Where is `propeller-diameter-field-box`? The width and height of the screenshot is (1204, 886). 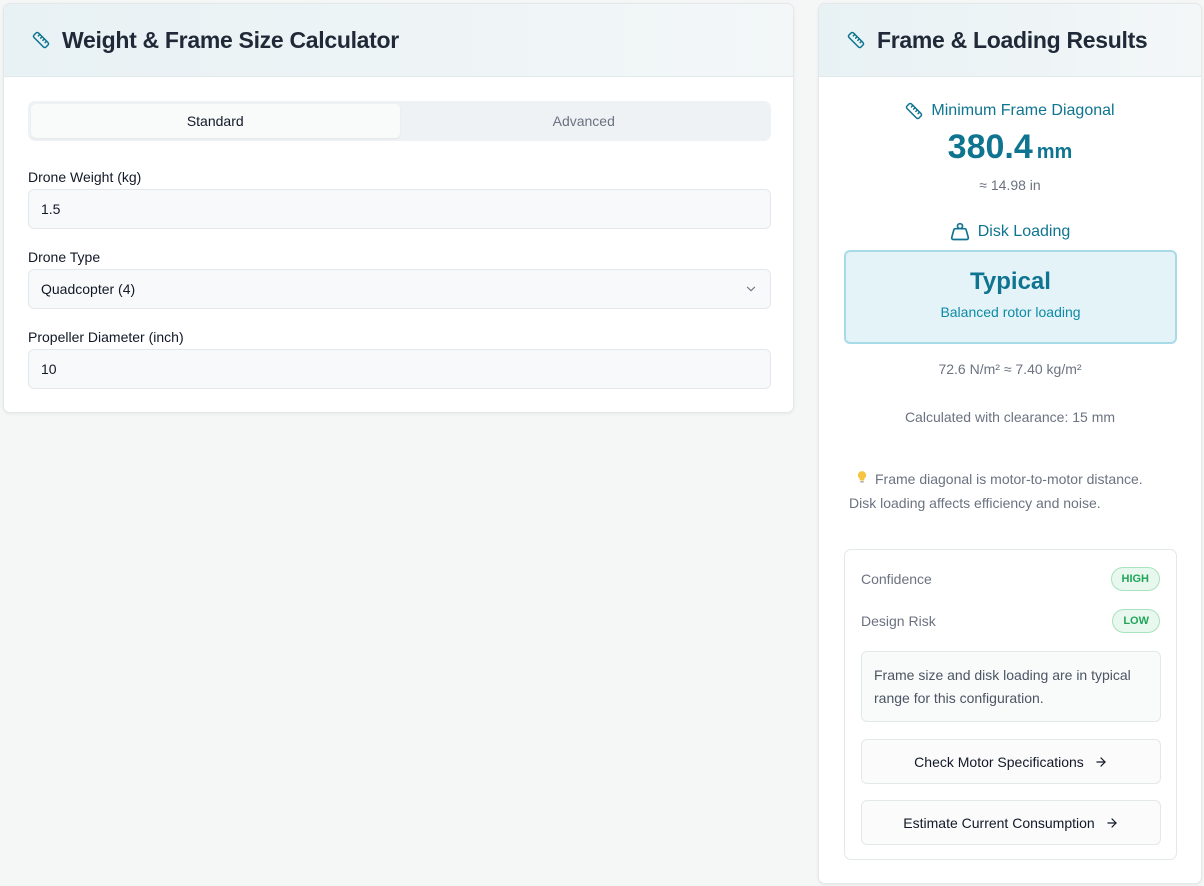
propeller-diameter-field-box is located at coordinates (399, 369).